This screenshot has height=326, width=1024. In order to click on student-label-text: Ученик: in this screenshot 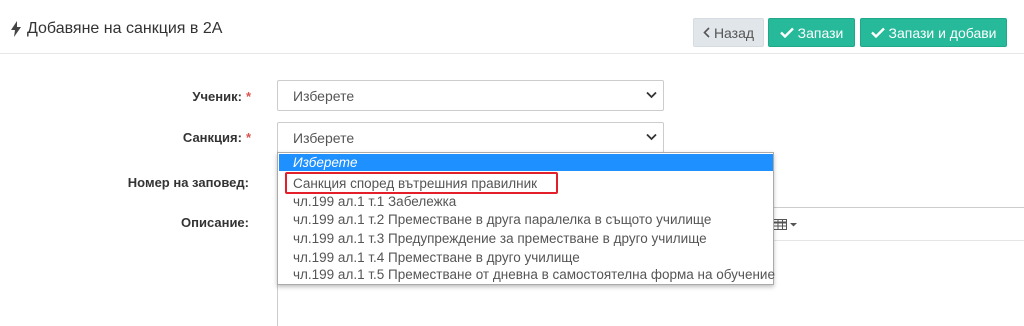, I will do `click(217, 96)`.